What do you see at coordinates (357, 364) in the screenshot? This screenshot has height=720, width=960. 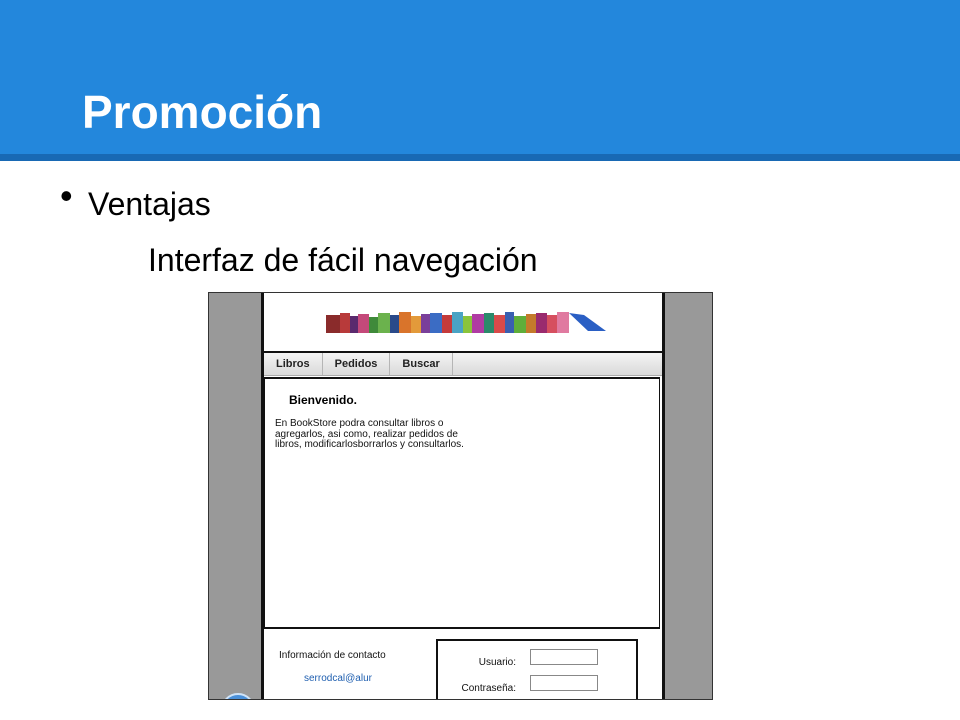 I see `nav-item-pedidos: Pedidos` at bounding box center [357, 364].